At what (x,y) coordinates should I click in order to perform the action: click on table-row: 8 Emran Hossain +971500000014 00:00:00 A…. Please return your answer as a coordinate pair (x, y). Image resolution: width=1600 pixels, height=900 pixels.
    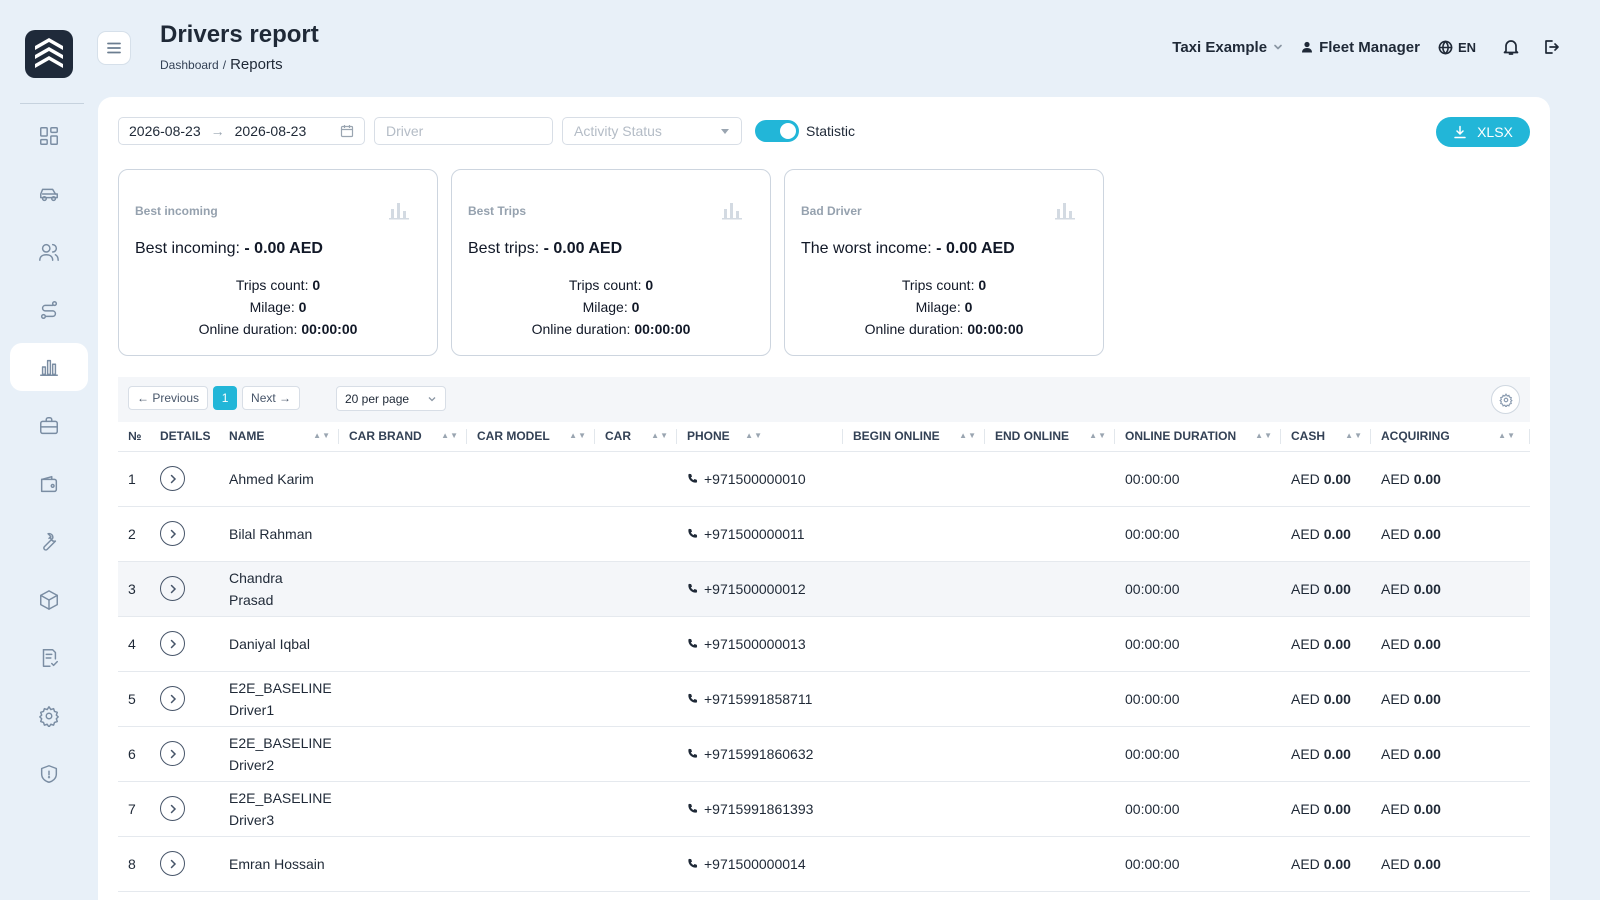
    Looking at the image, I should click on (824, 864).